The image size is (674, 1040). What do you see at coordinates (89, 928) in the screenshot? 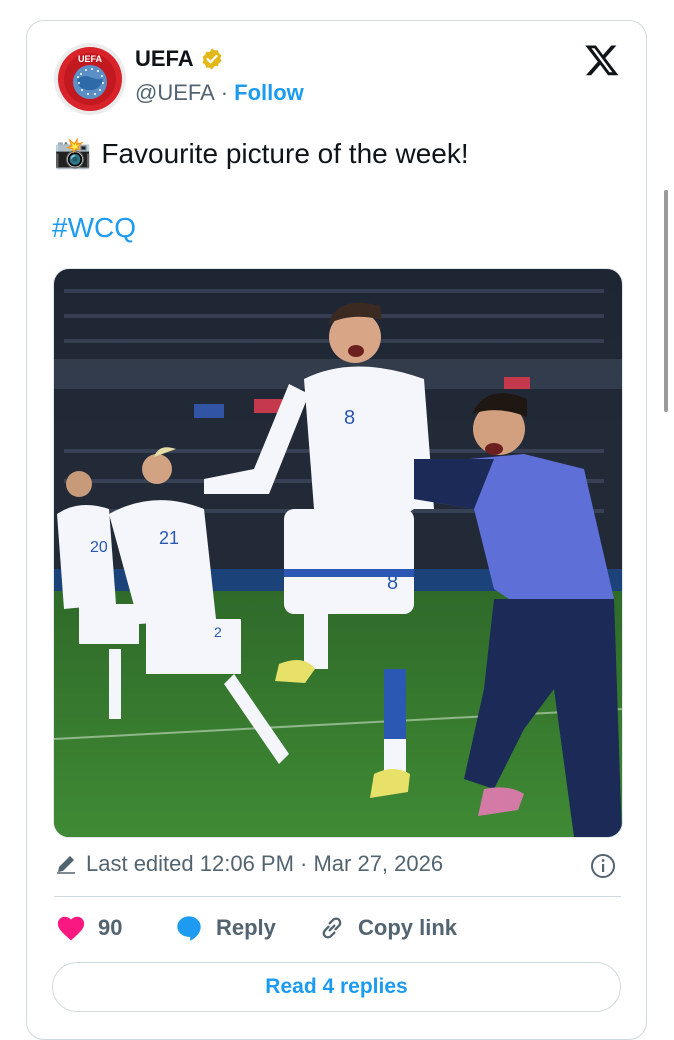
I see `like-button: 90` at bounding box center [89, 928].